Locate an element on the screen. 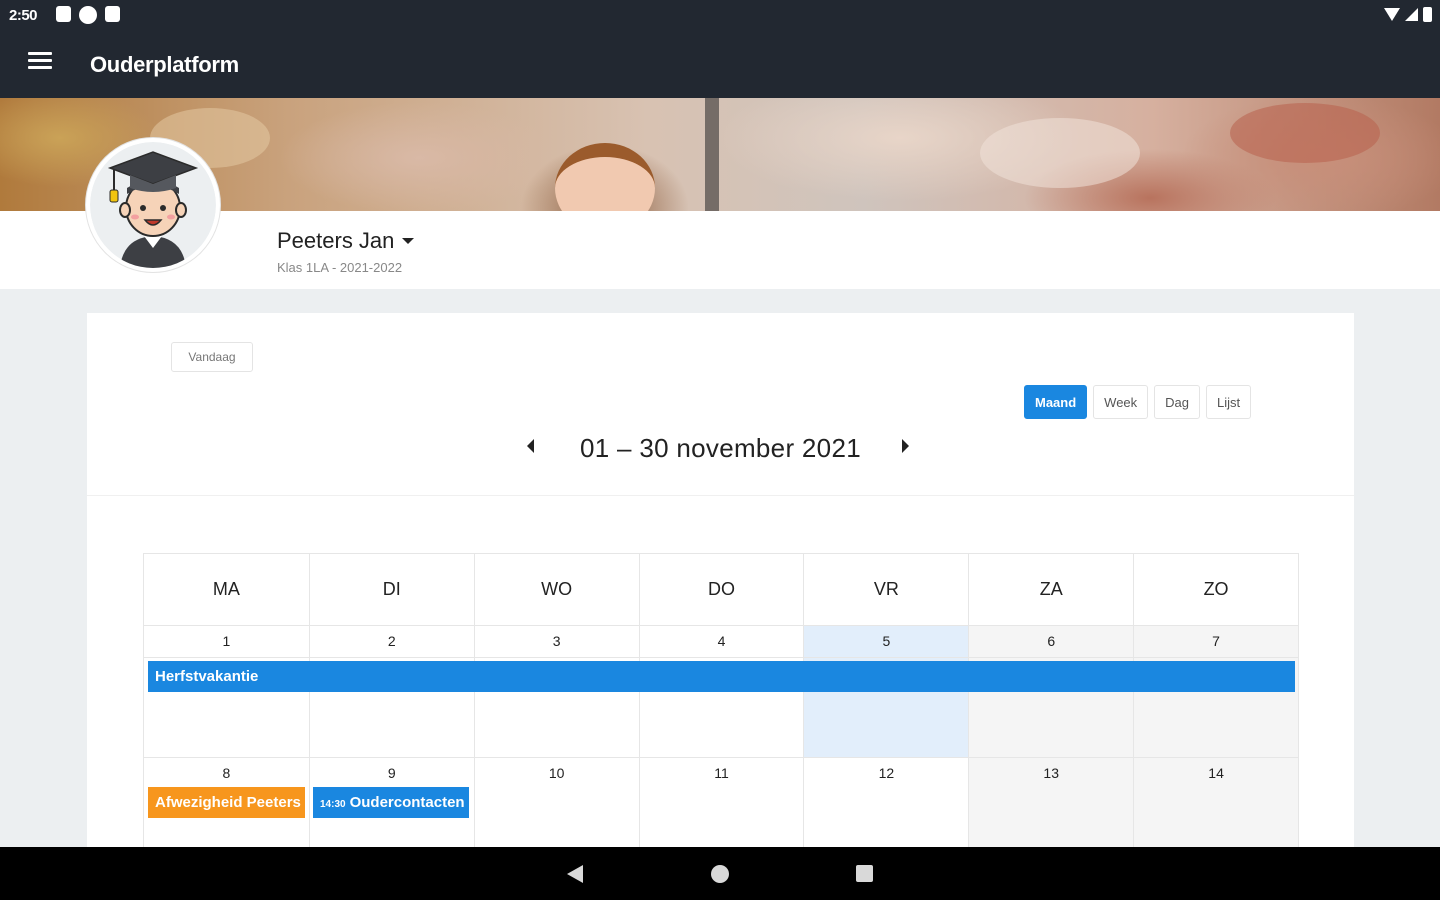  sync-icon is located at coordinates (88, 15).